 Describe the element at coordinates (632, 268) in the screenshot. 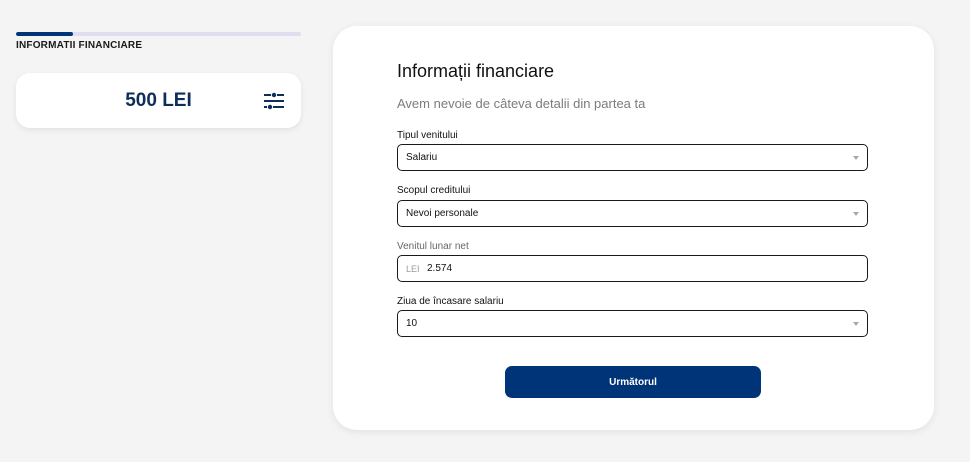

I see `net-income-input: LEI 2.574` at that location.